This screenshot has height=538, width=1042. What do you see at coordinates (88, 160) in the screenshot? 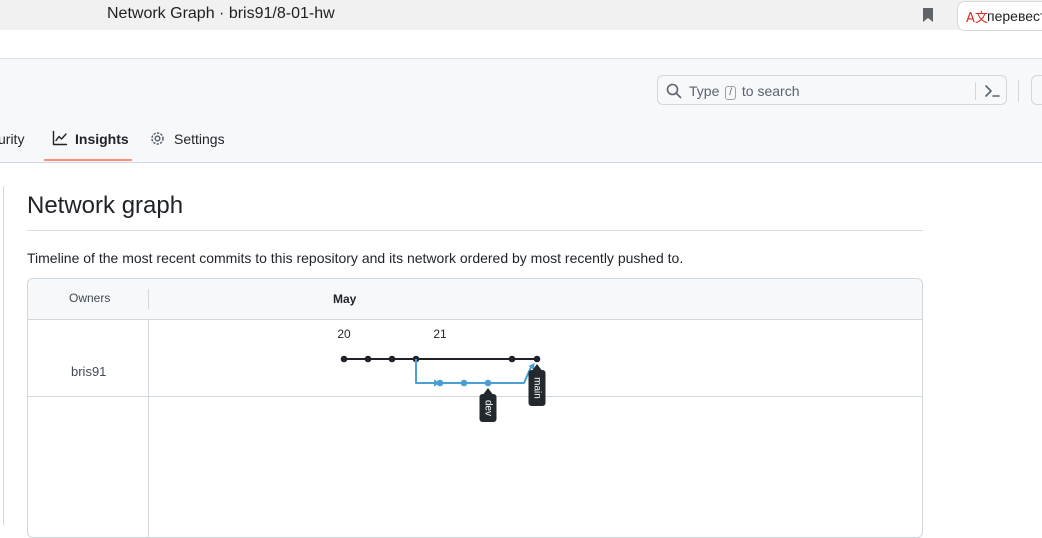
I see `tab-active-underline` at bounding box center [88, 160].